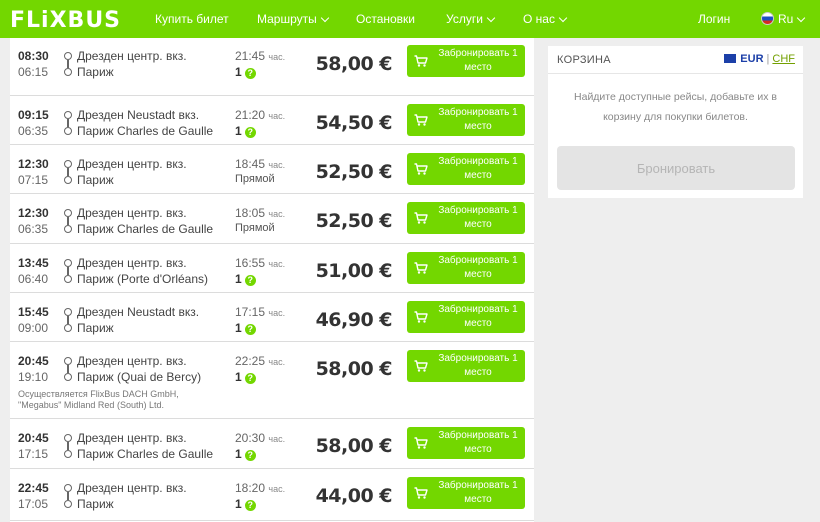 This screenshot has height=522, width=820. I want to click on nav-about: О нас, so click(545, 19).